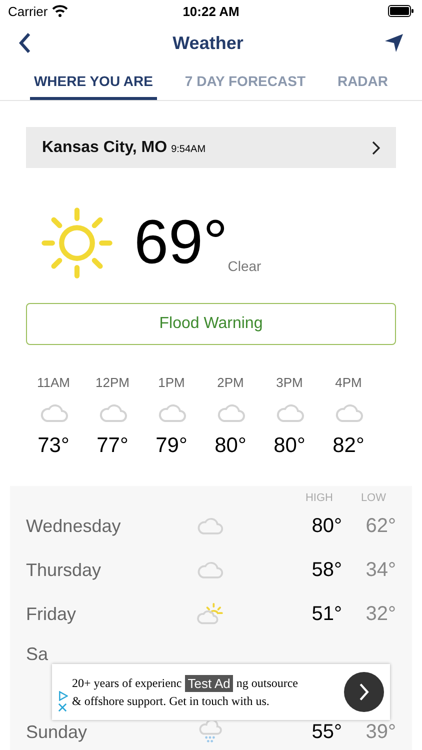  What do you see at coordinates (348, 446) in the screenshot?
I see `hour-temperature: 82°` at bounding box center [348, 446].